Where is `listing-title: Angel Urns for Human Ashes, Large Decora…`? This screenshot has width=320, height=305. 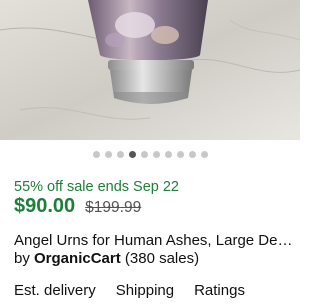 listing-title: Angel Urns for Human Ashes, Large Decora… is located at coordinates (155, 240).